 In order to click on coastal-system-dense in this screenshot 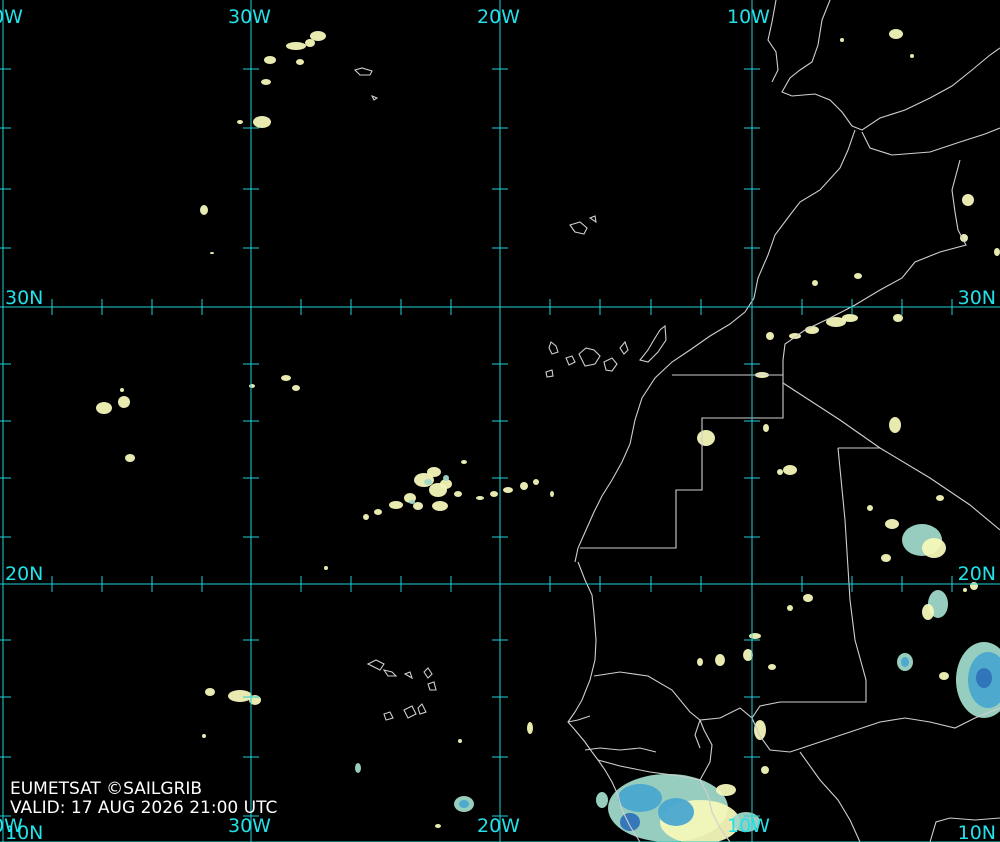, I will do `click(640, 798)`.